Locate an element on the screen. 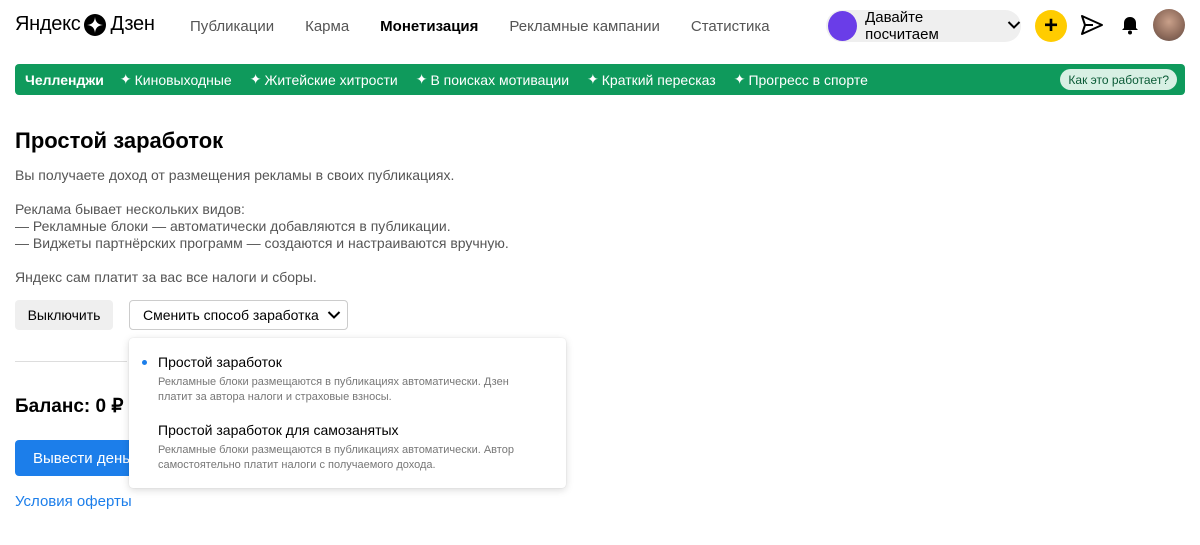  channel-avatar is located at coordinates (843, 26).